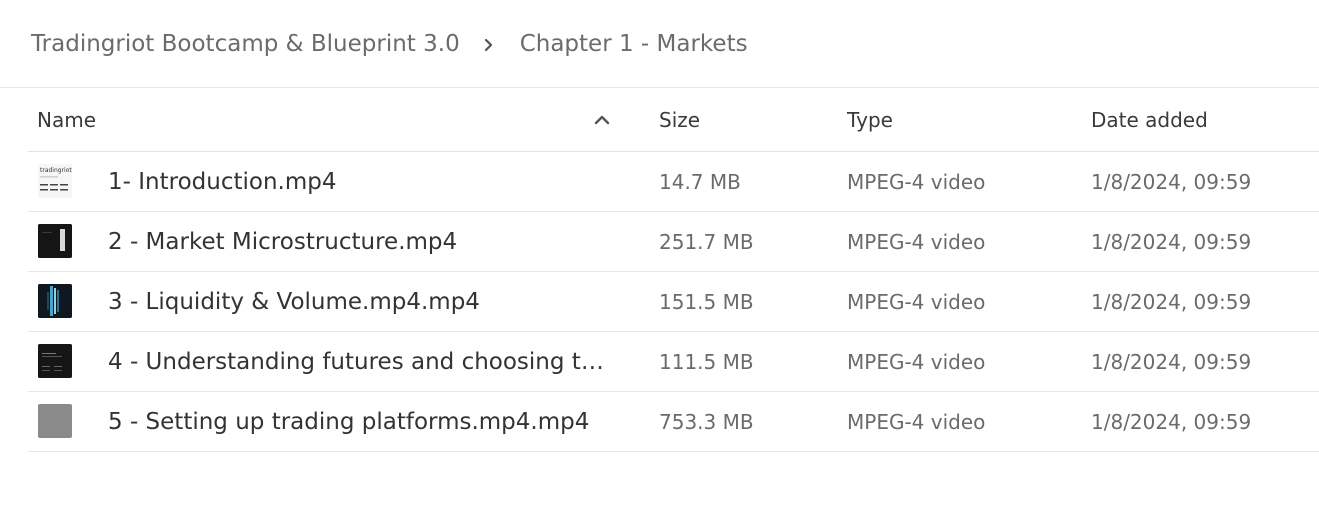  Describe the element at coordinates (282, 242) in the screenshot. I see `file-name: 2 - Market Microstructure.mp4` at that location.